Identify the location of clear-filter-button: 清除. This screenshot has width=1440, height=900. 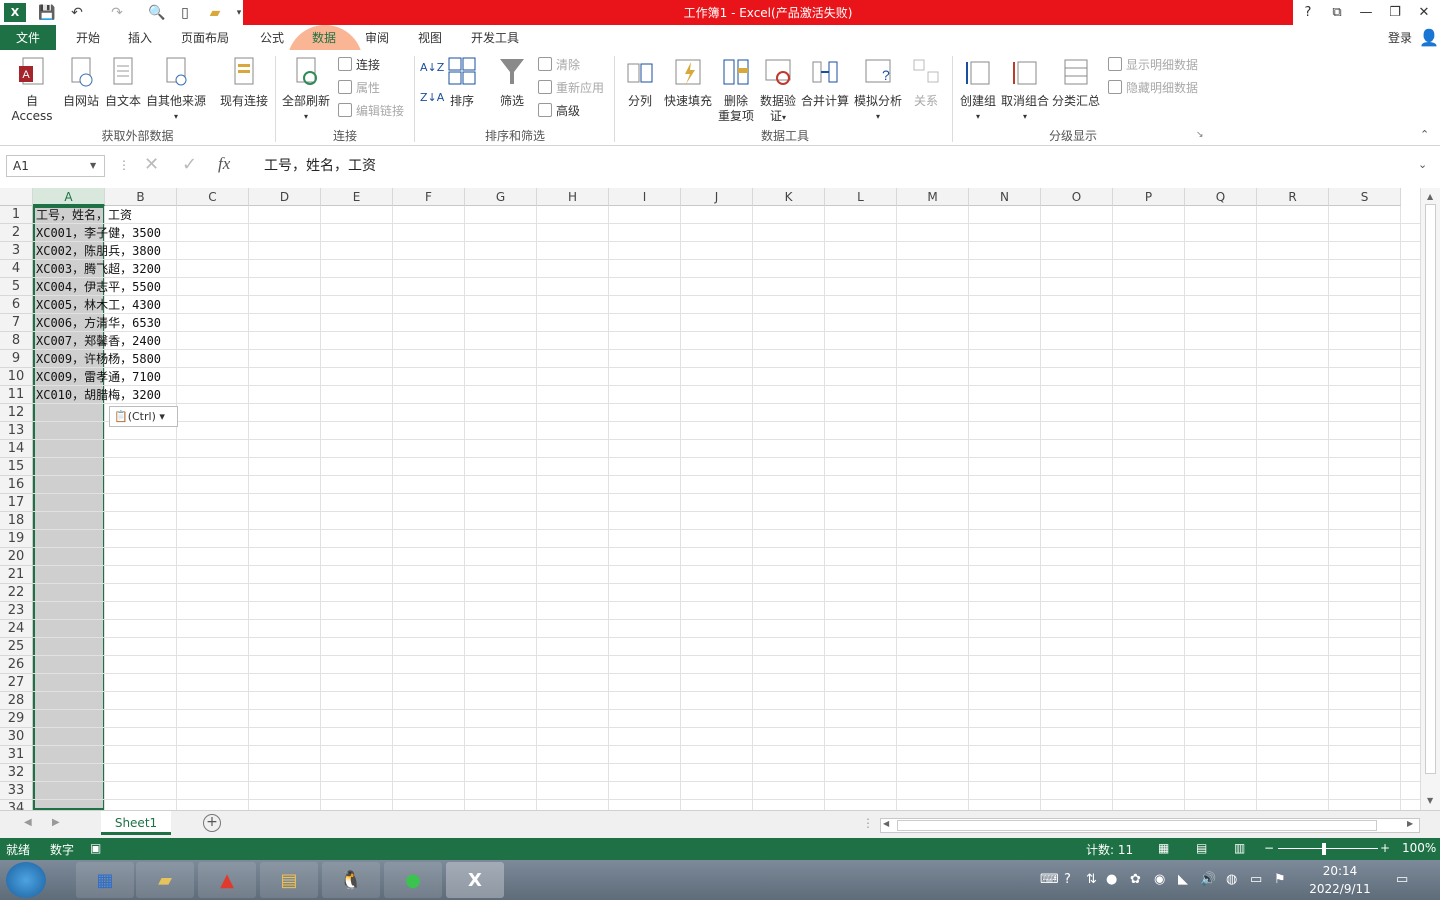
(559, 64).